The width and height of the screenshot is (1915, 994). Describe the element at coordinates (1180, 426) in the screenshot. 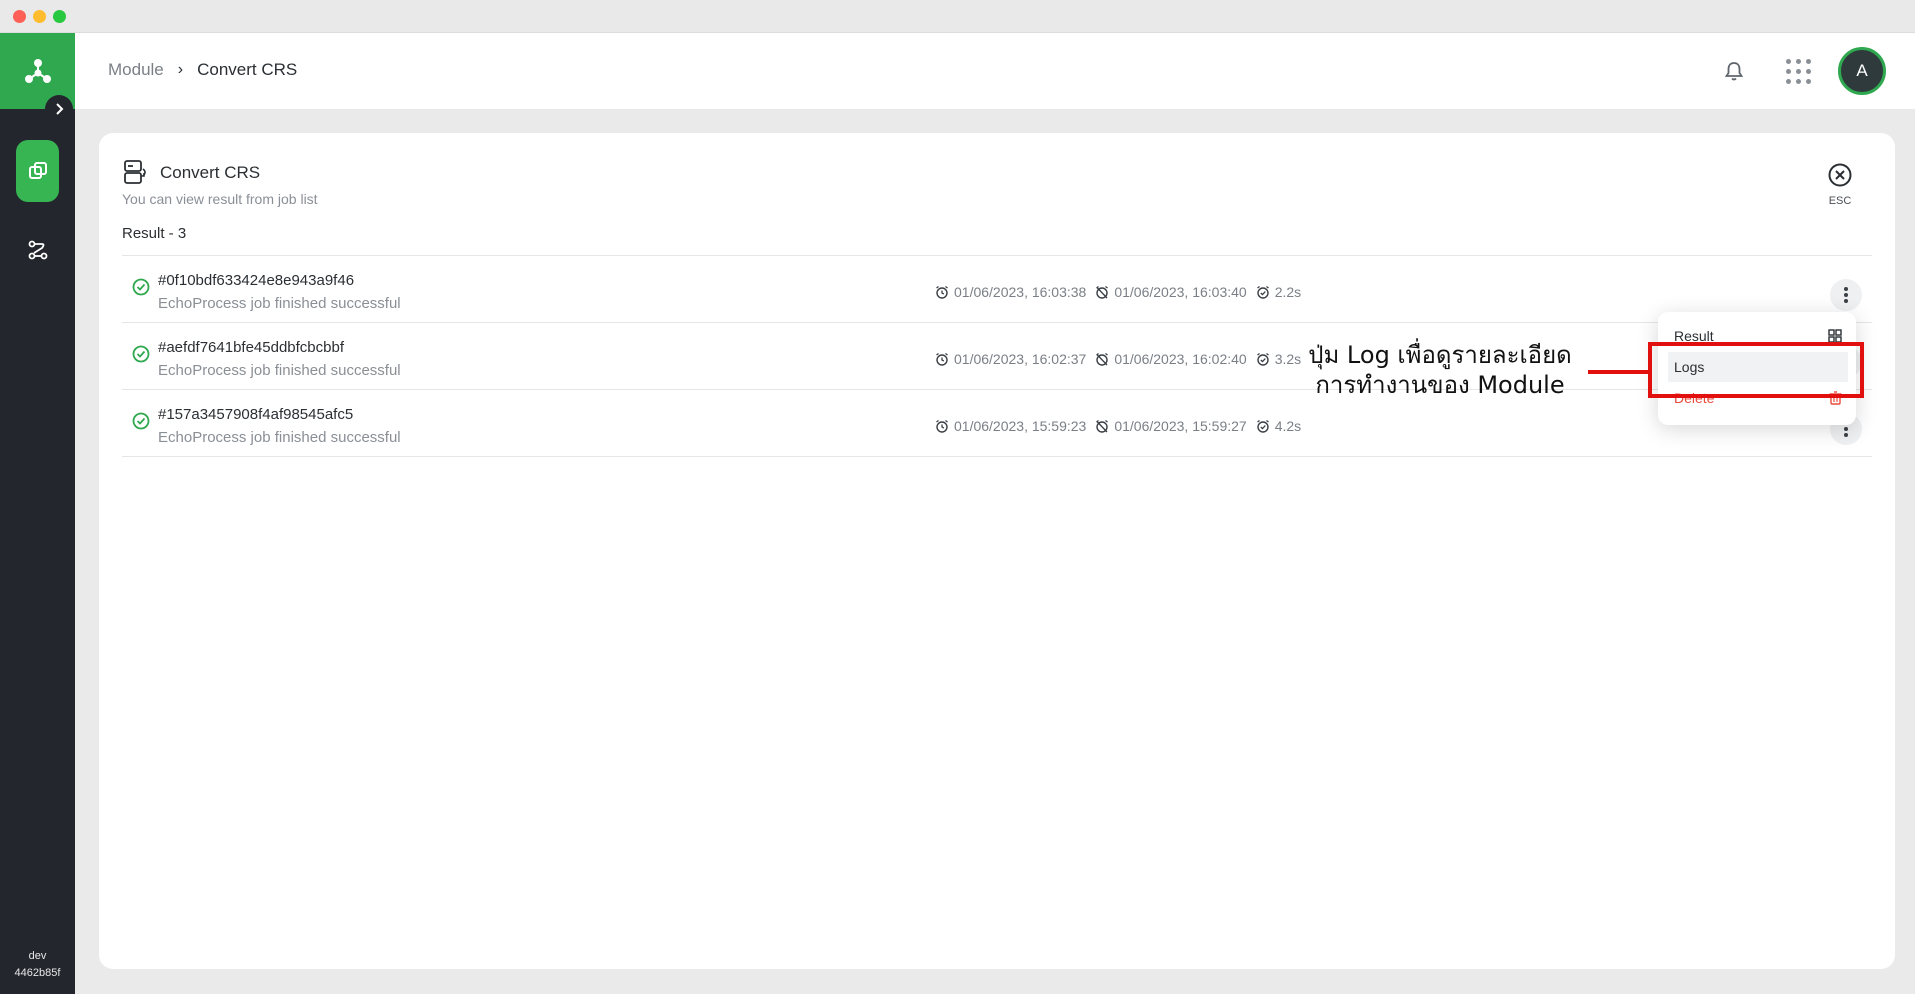

I see `job-end-time: 01/06/2023, 15:59:27` at that location.